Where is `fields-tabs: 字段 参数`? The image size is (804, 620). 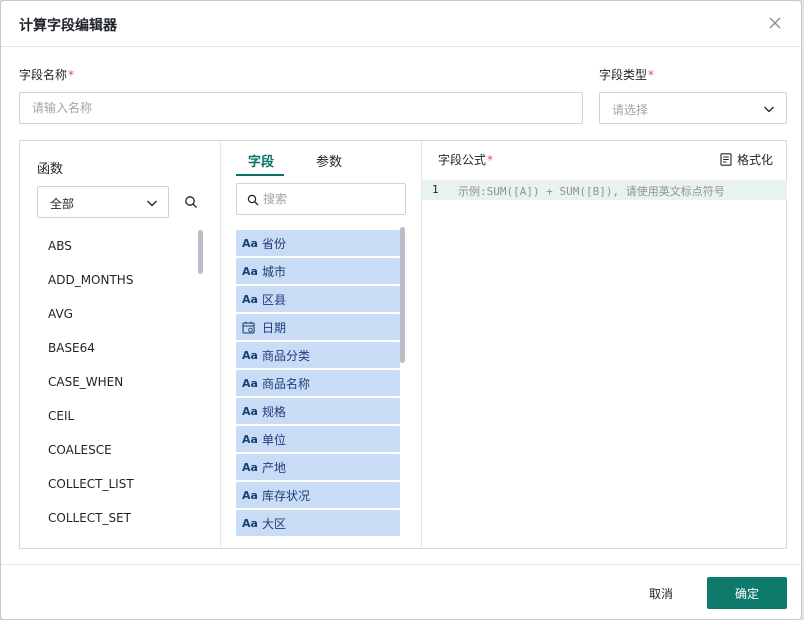 fields-tabs: 字段 参数 is located at coordinates (329, 159).